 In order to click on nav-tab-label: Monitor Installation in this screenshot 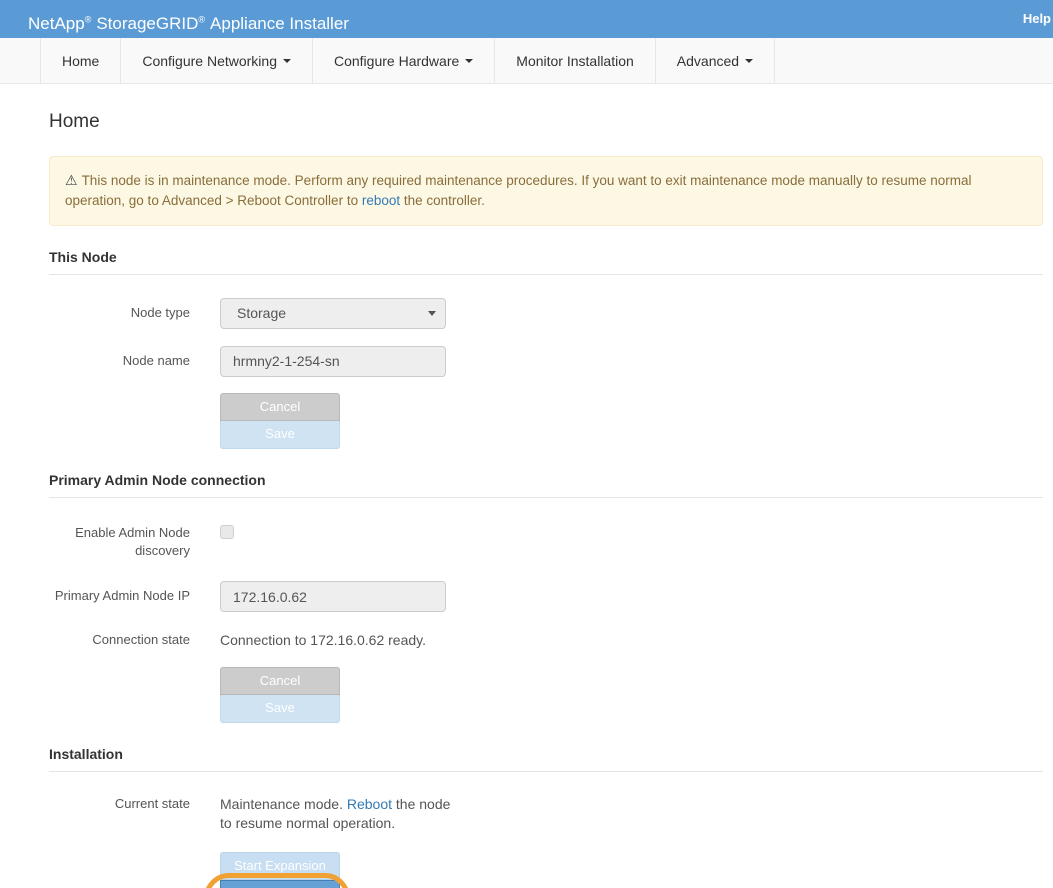, I will do `click(575, 60)`.